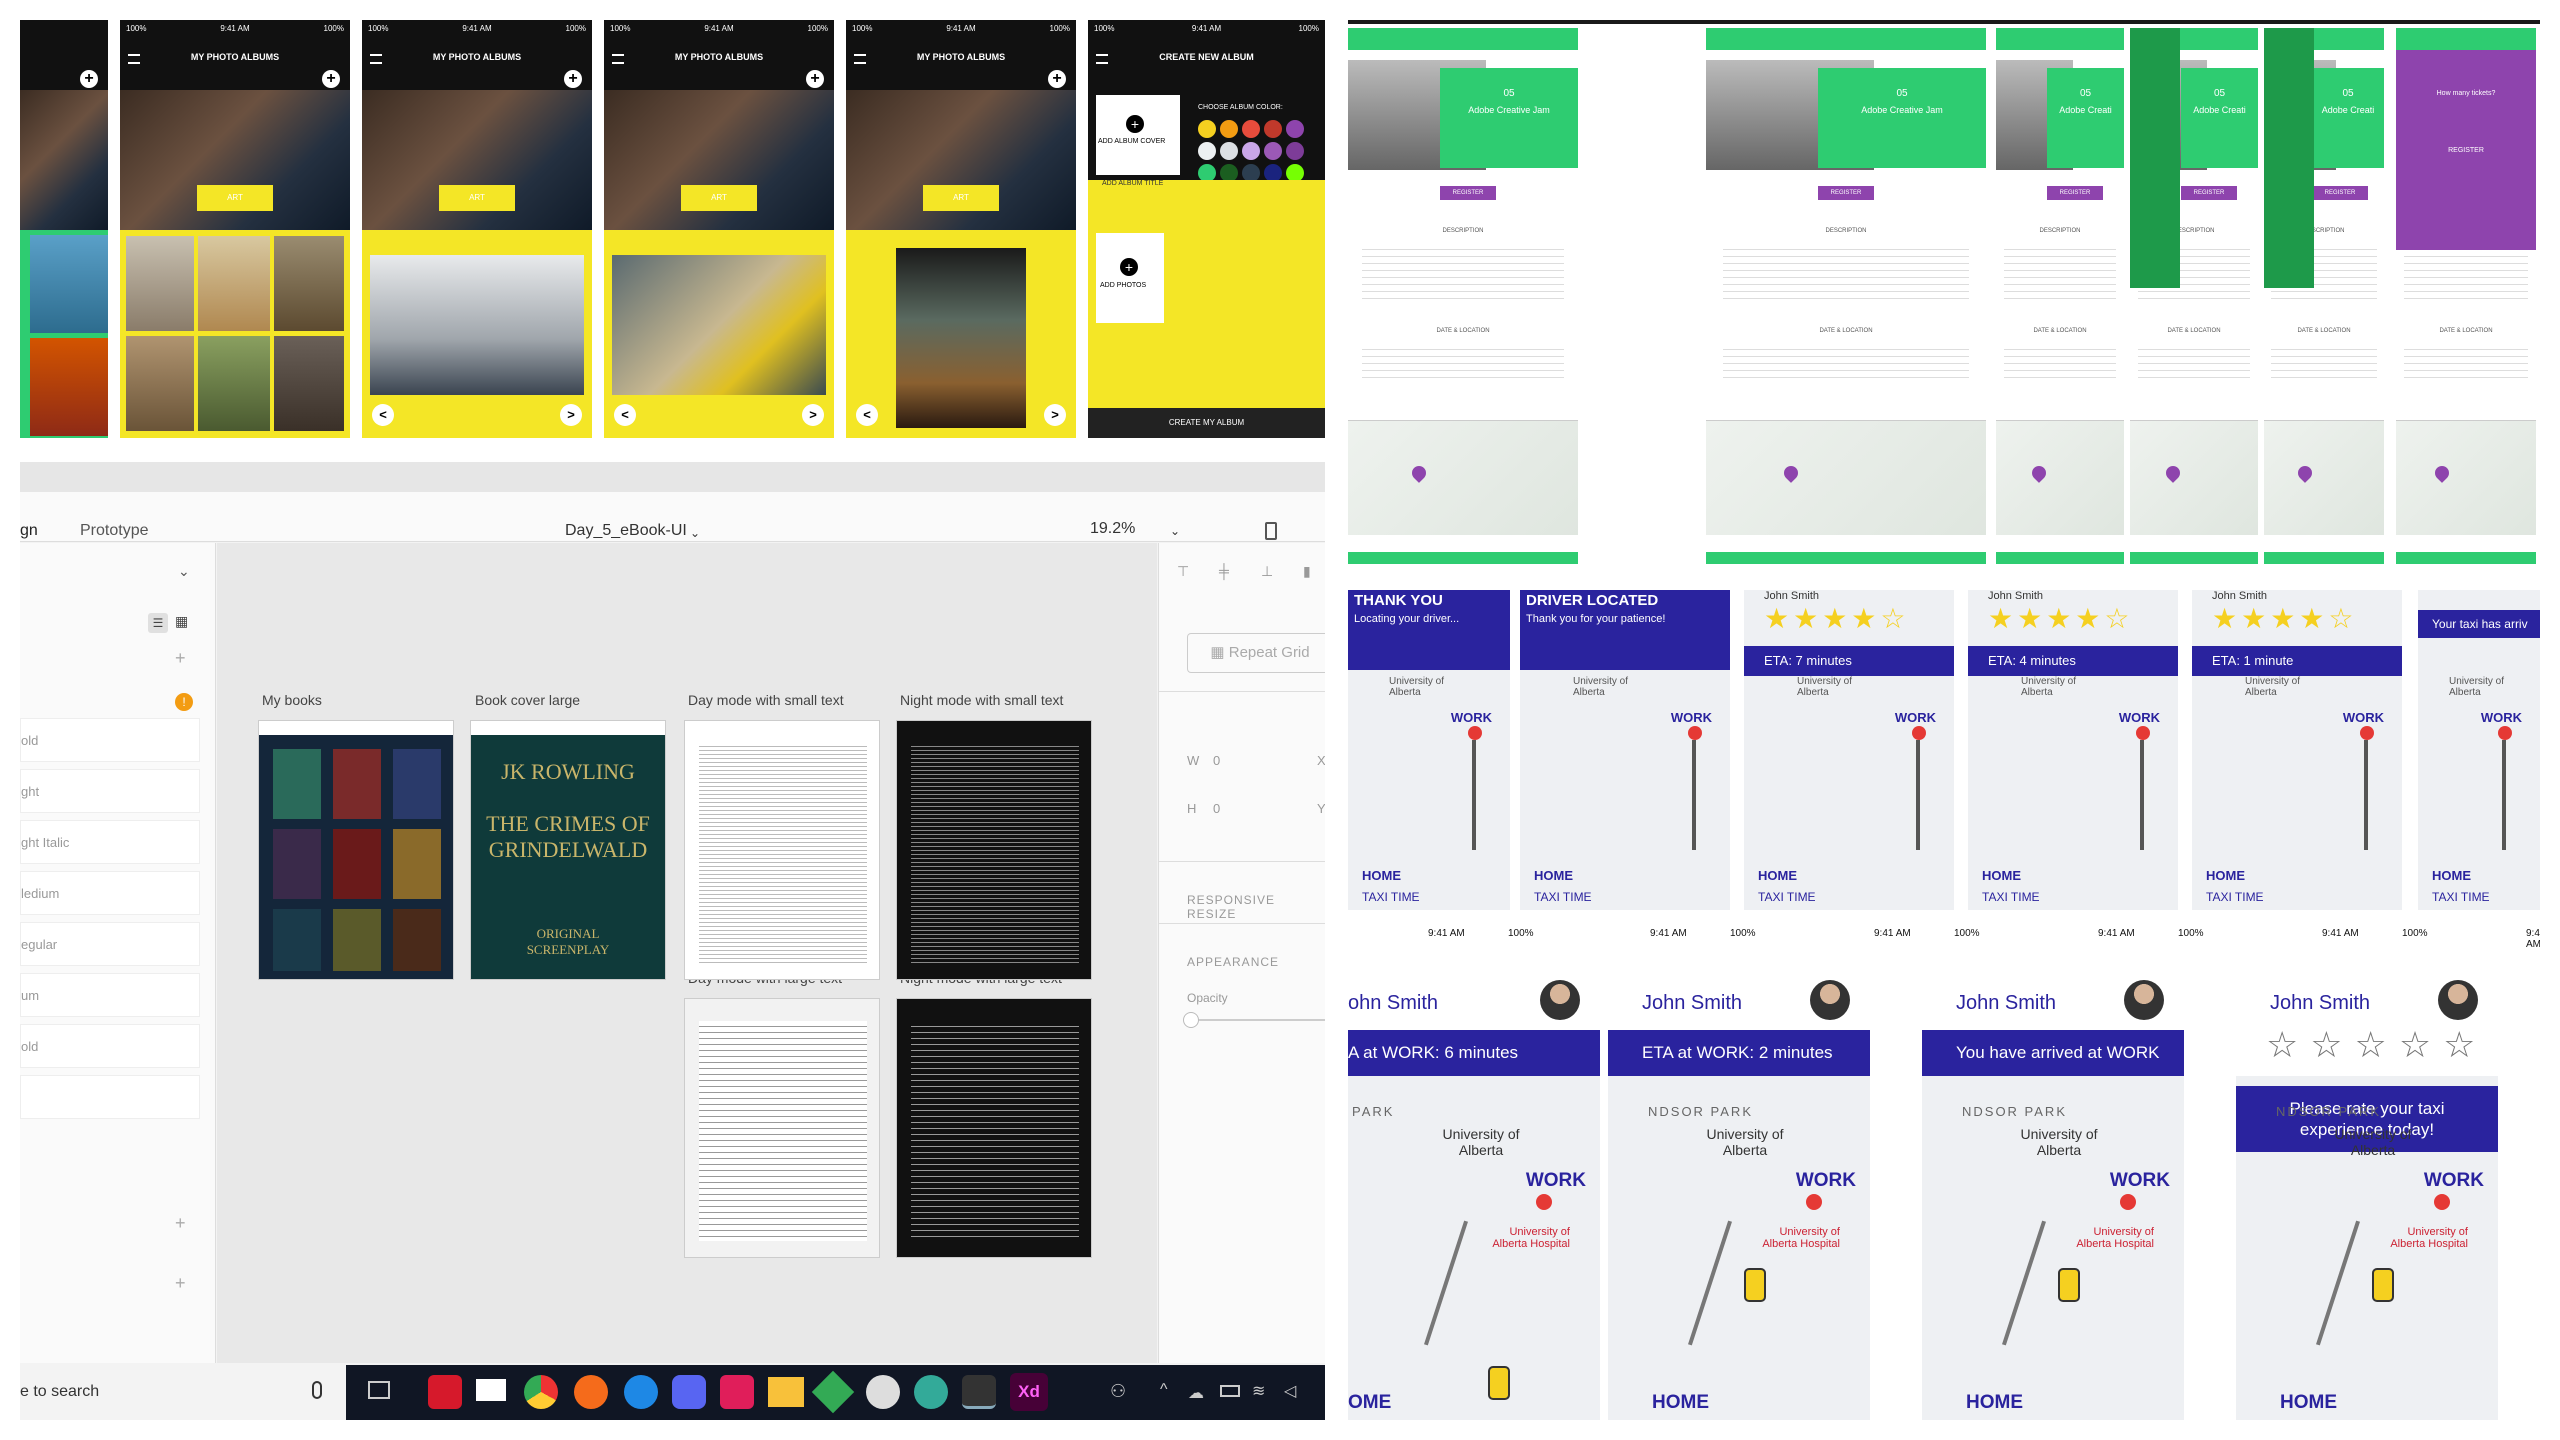  Describe the element at coordinates (1258, 1391) in the screenshot. I see `wifi-icon: ≋` at that location.